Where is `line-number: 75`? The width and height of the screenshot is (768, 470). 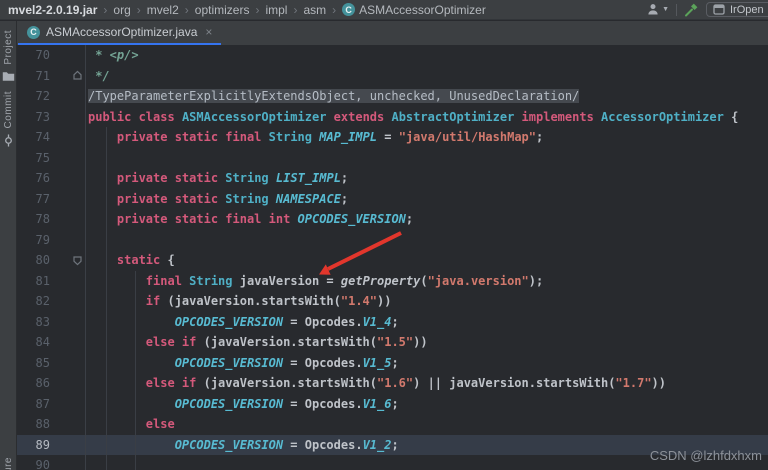 line-number: 75 is located at coordinates (33, 158).